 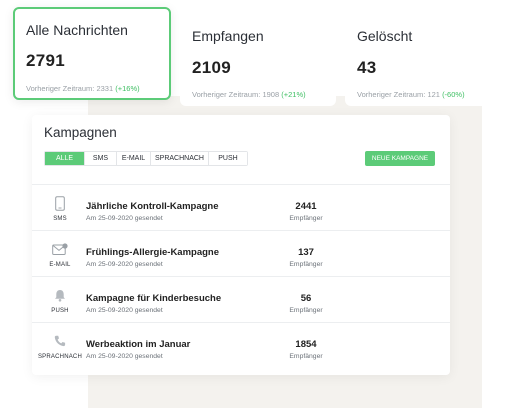 I want to click on stat-value: 2109, so click(x=212, y=67).